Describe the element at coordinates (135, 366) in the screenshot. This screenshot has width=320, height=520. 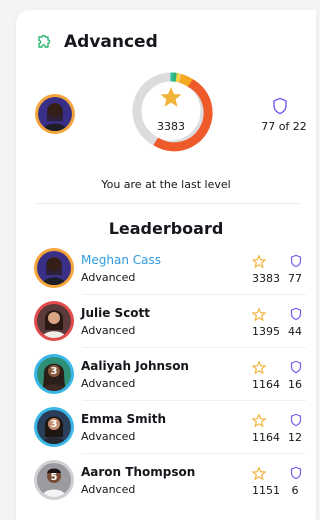
I see `user-name: Aaliyah Johnson` at that location.